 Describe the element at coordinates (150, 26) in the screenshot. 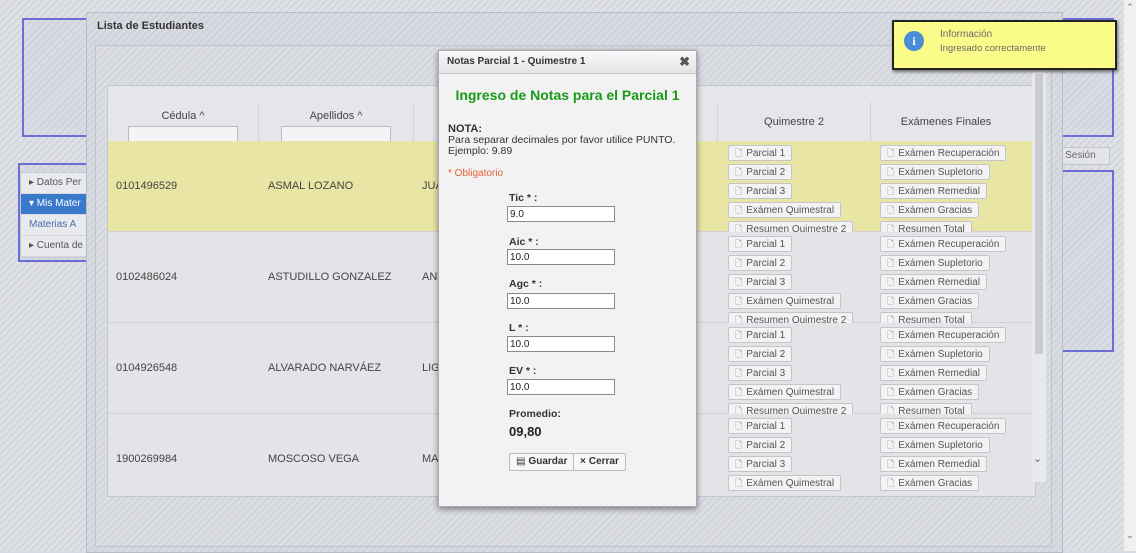

I see `panel-title: Lista de Estudiantes` at that location.